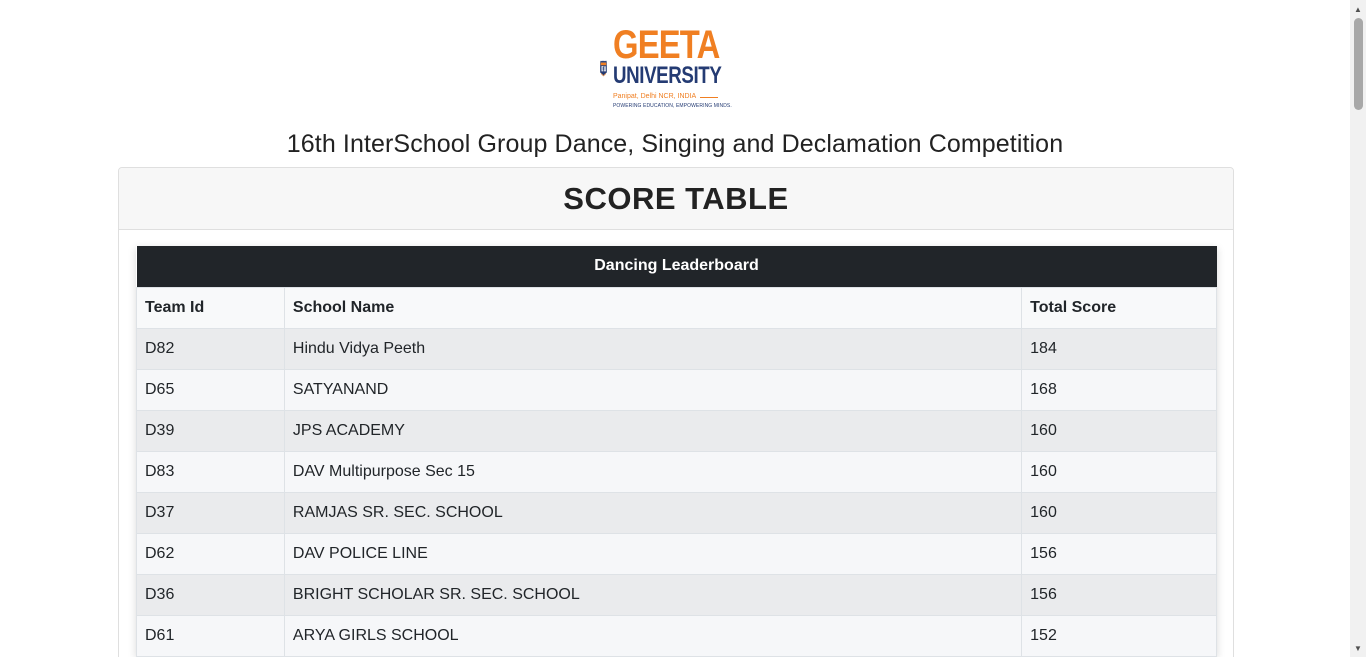  I want to click on table-row: D37 RAMJAS SR. SEC. SCHOOL 160, so click(676, 512).